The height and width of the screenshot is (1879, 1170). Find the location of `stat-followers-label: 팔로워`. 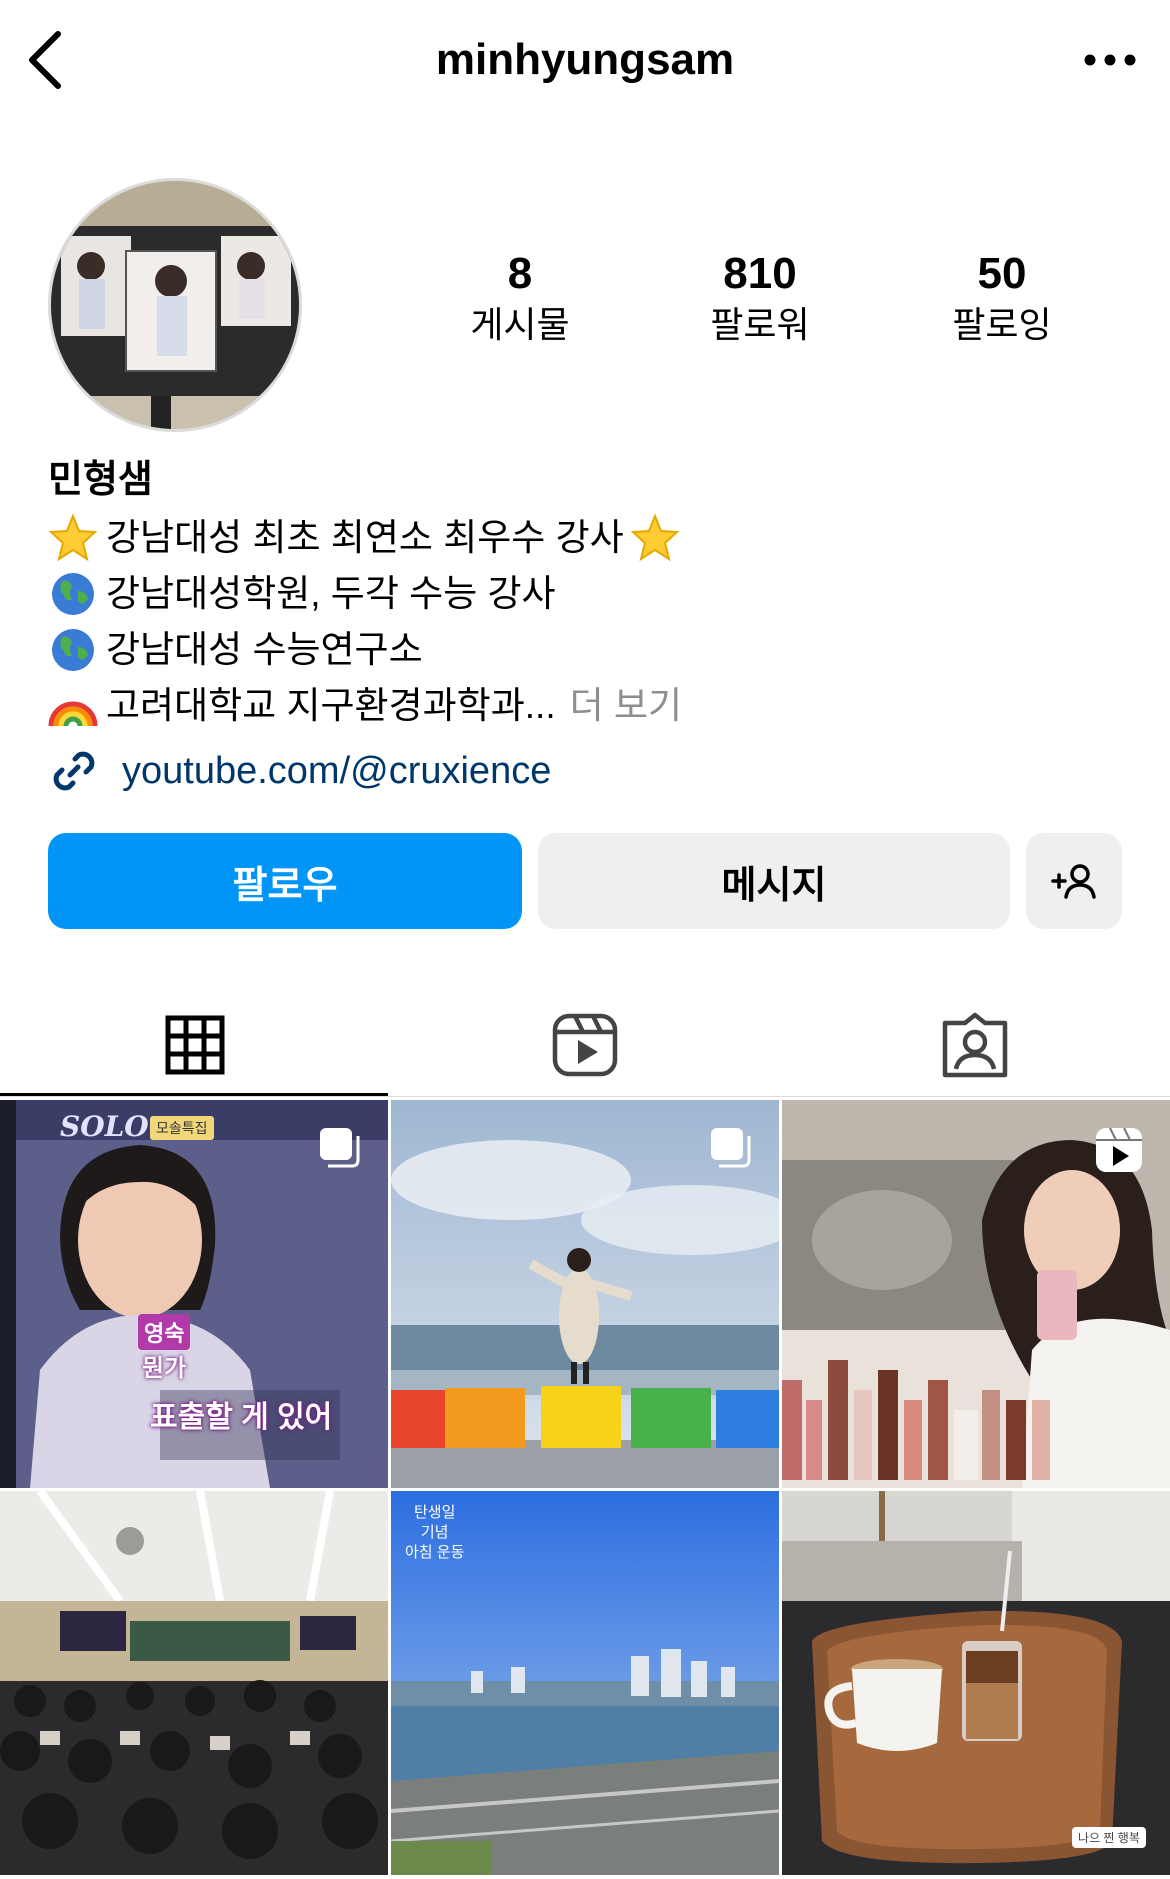

stat-followers-label: 팔로워 is located at coordinates (760, 324).